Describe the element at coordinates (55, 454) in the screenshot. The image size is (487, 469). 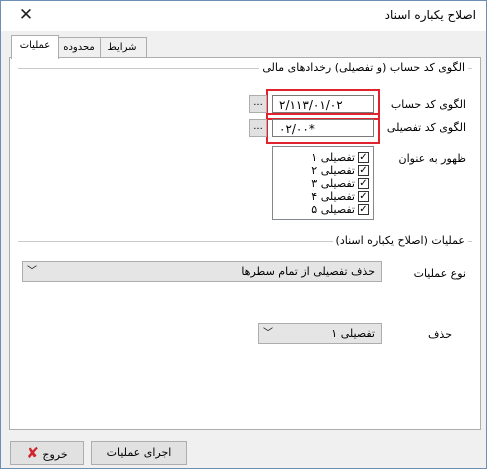
I see `exit-button-label: خروج` at that location.